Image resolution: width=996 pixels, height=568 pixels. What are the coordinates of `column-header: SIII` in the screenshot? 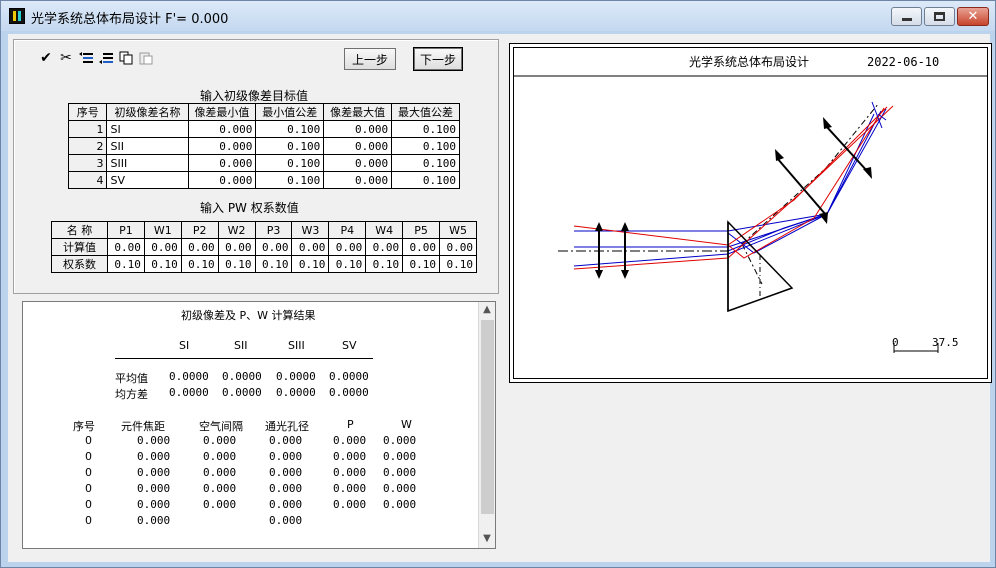 It's located at (296, 345).